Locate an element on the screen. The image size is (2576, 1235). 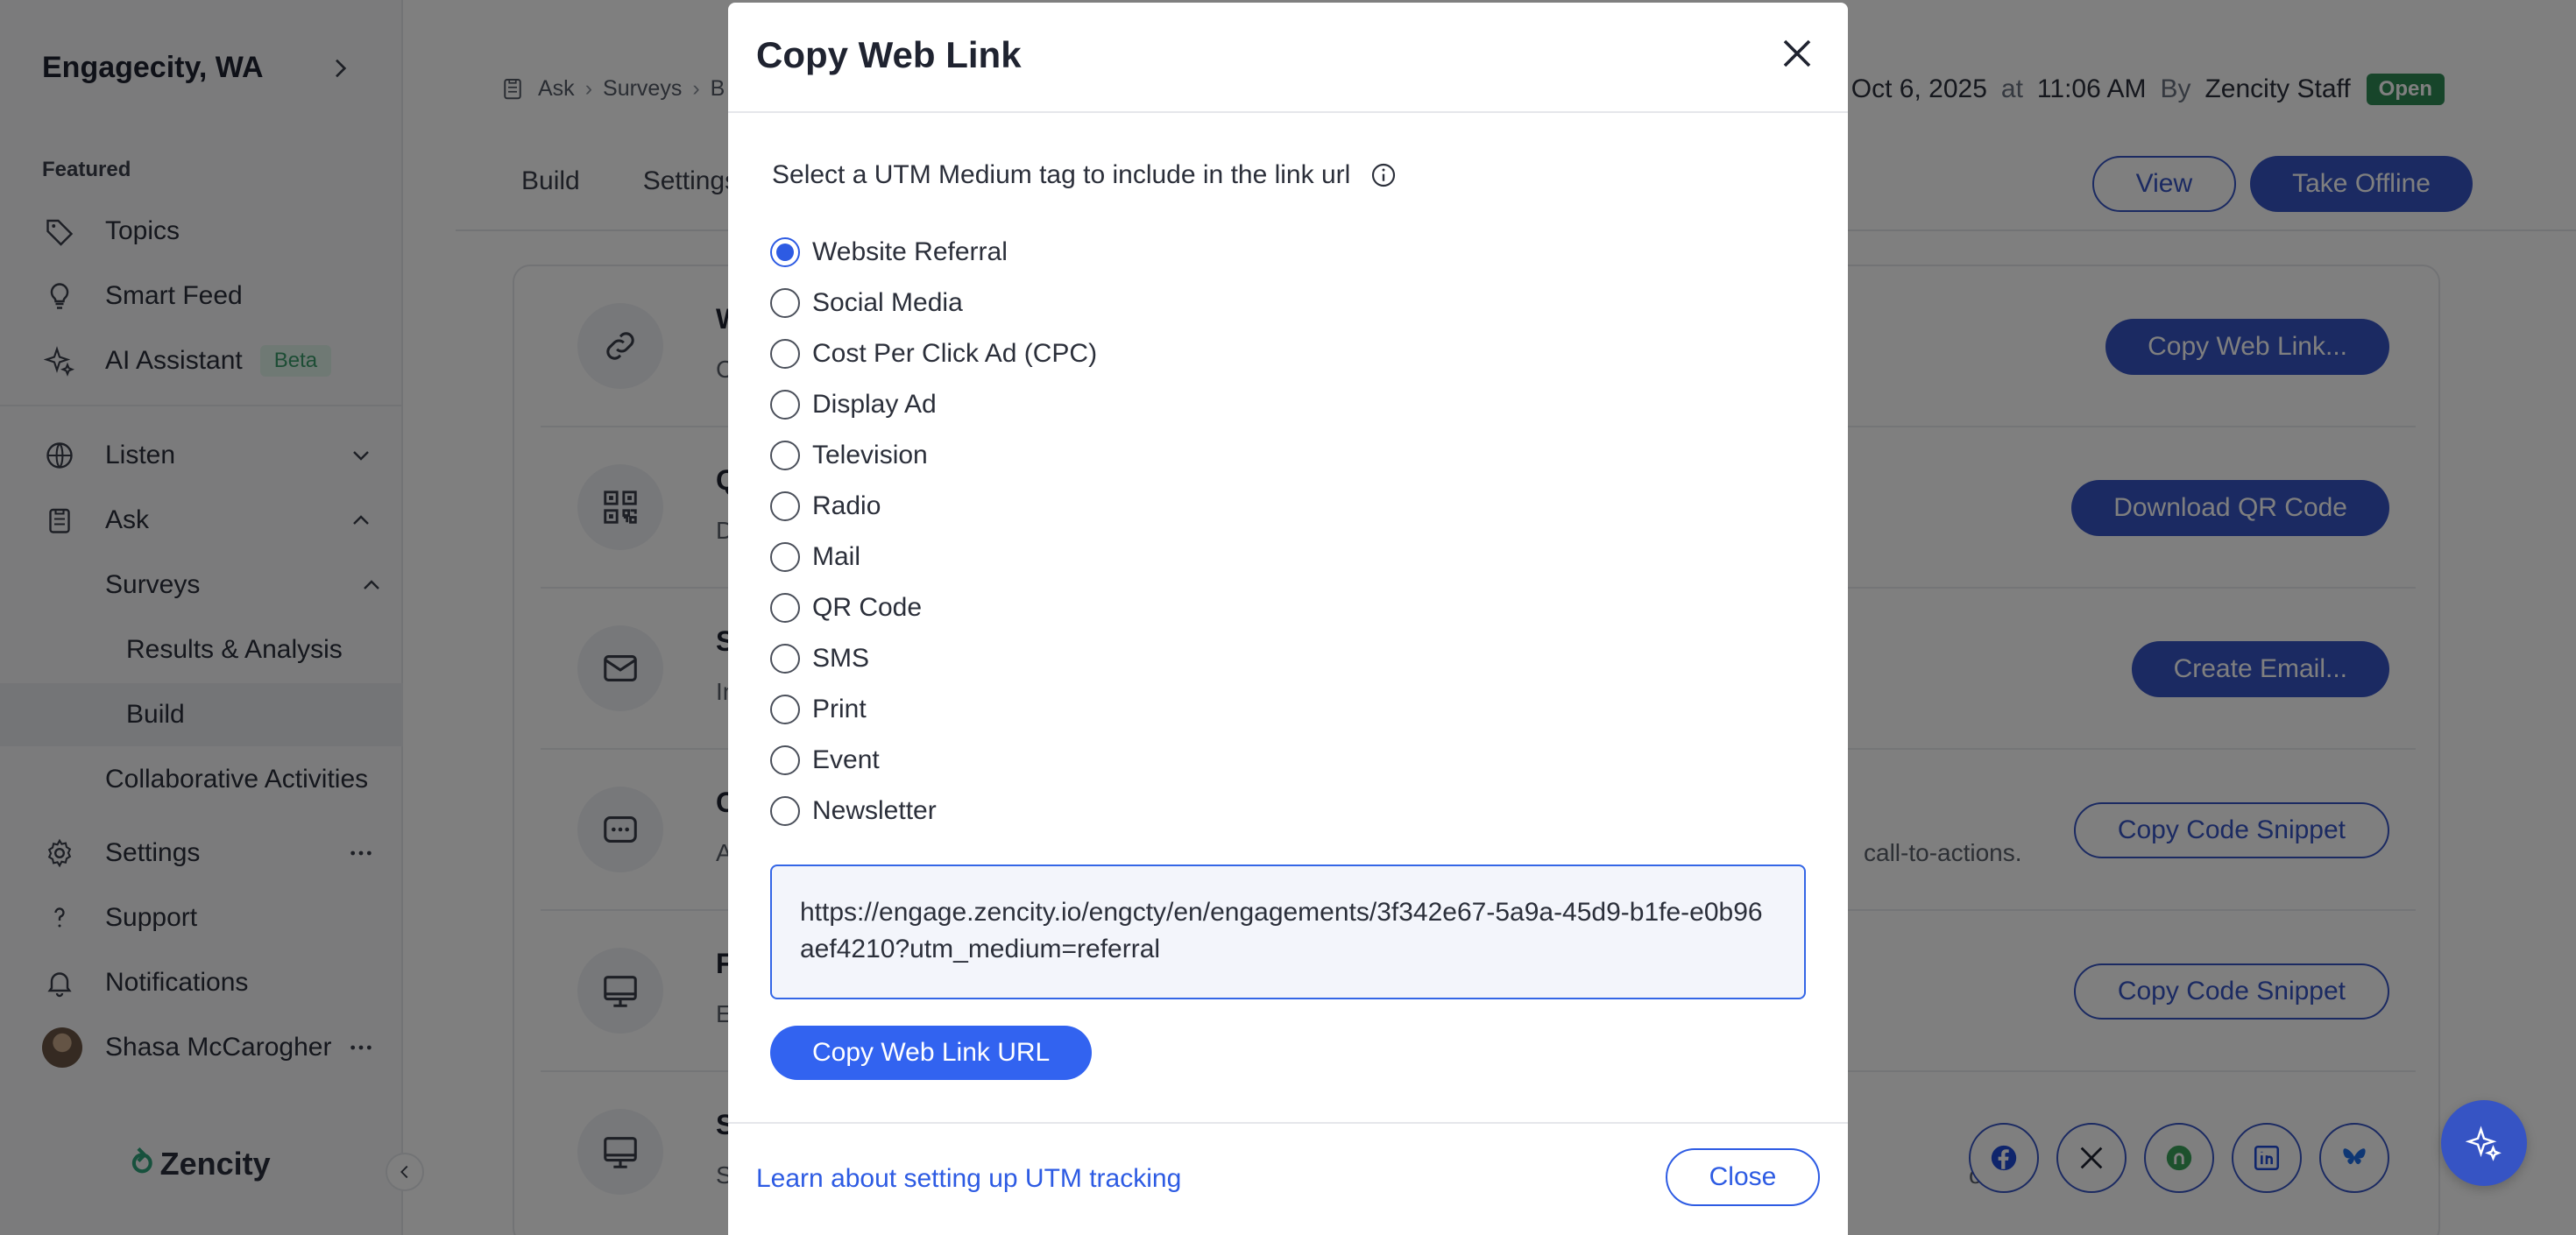
radio-label: Radio is located at coordinates (846, 505).